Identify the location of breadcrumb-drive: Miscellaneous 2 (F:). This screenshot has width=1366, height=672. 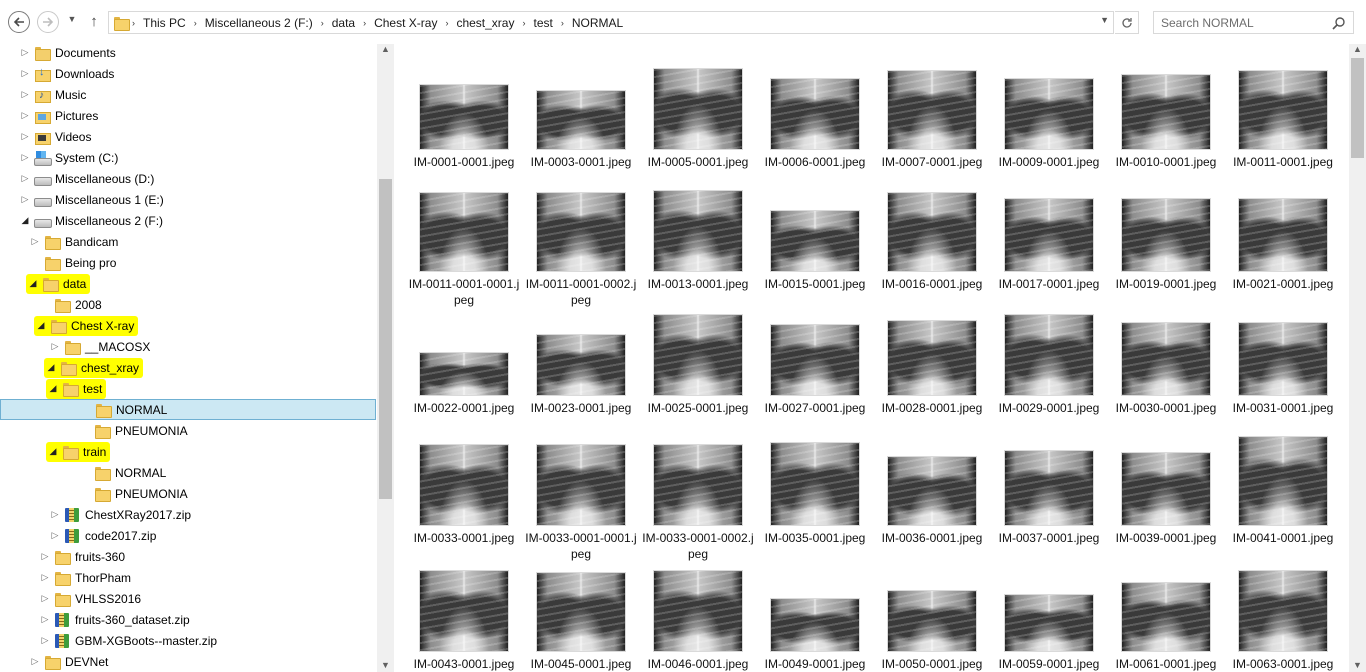
(259, 23).